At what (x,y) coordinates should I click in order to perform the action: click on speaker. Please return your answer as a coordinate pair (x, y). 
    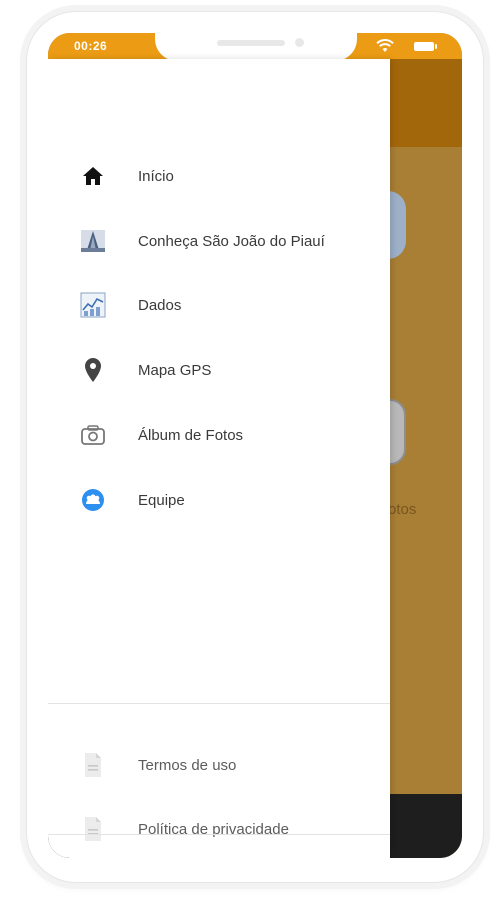
    Looking at the image, I should click on (251, 43).